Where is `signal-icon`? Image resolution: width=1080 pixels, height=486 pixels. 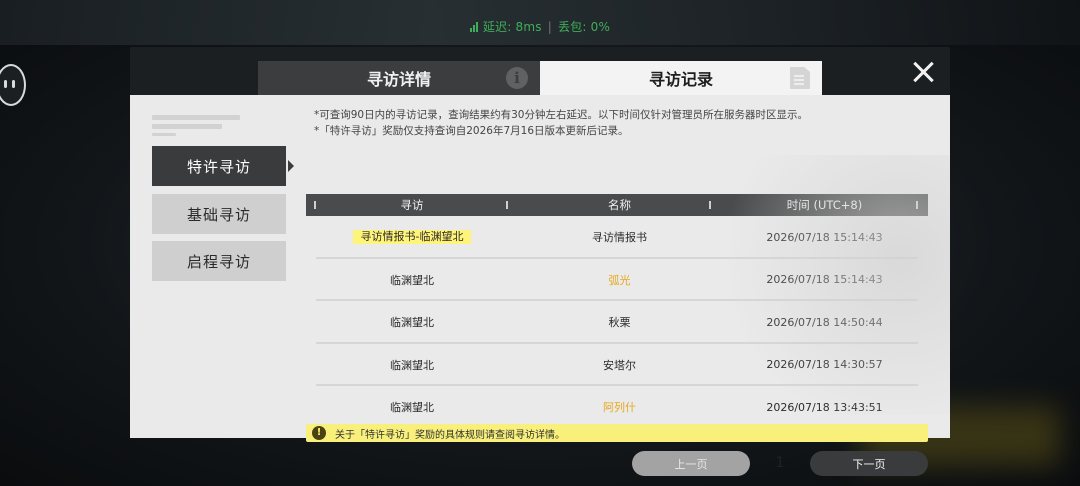 signal-icon is located at coordinates (474, 27).